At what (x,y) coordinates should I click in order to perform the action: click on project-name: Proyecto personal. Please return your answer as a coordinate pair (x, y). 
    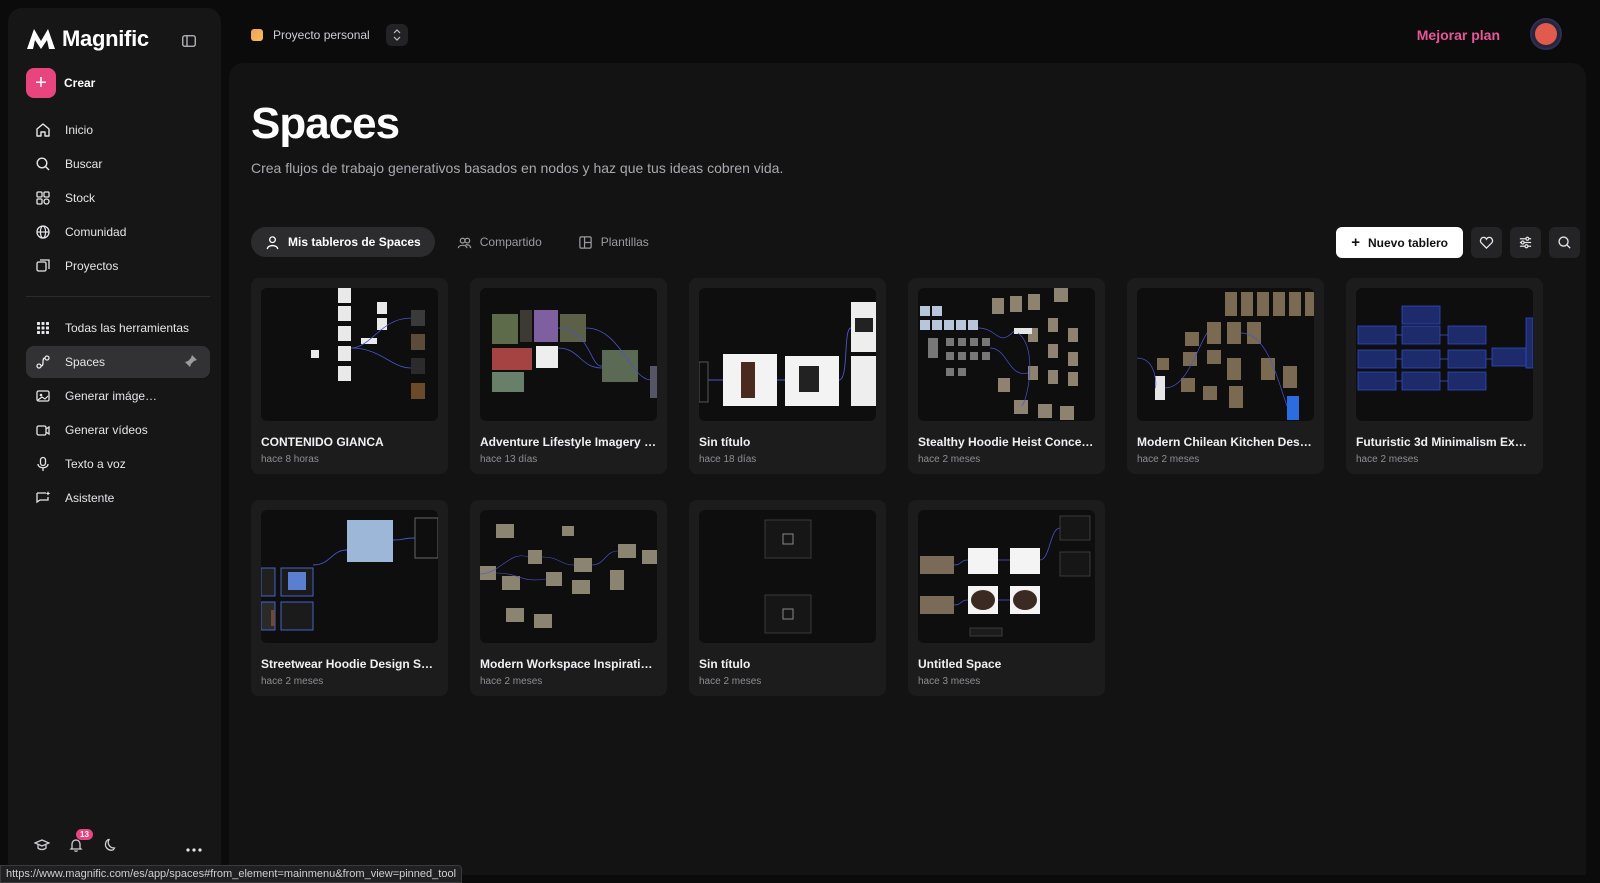
    Looking at the image, I should click on (321, 35).